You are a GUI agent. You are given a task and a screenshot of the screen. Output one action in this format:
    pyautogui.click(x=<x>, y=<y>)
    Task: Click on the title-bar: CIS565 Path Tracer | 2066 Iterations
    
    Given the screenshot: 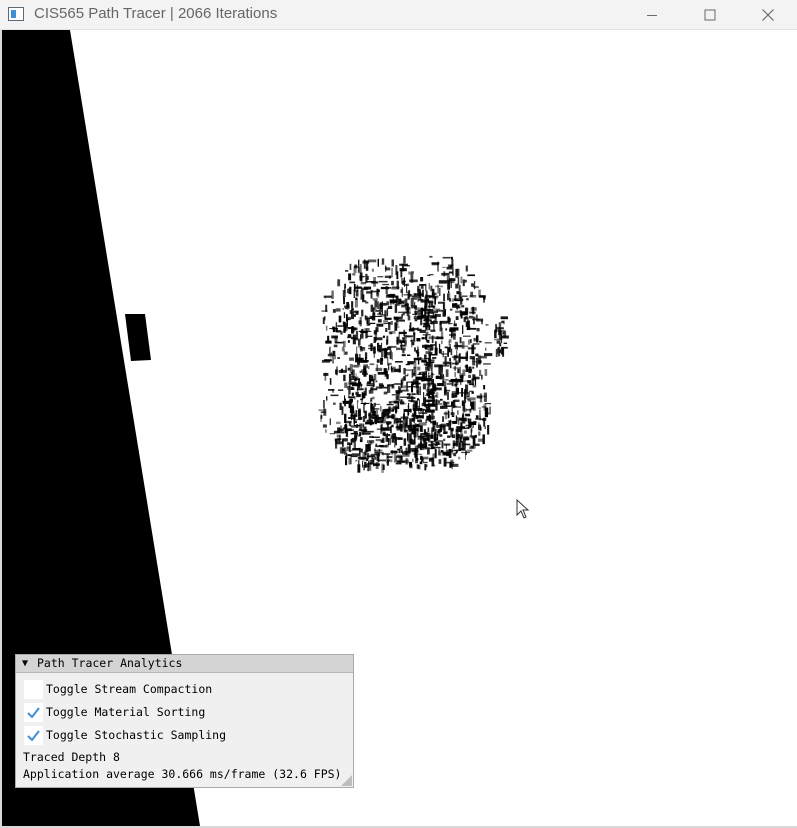 What is the action you would take?
    pyautogui.click(x=398, y=15)
    